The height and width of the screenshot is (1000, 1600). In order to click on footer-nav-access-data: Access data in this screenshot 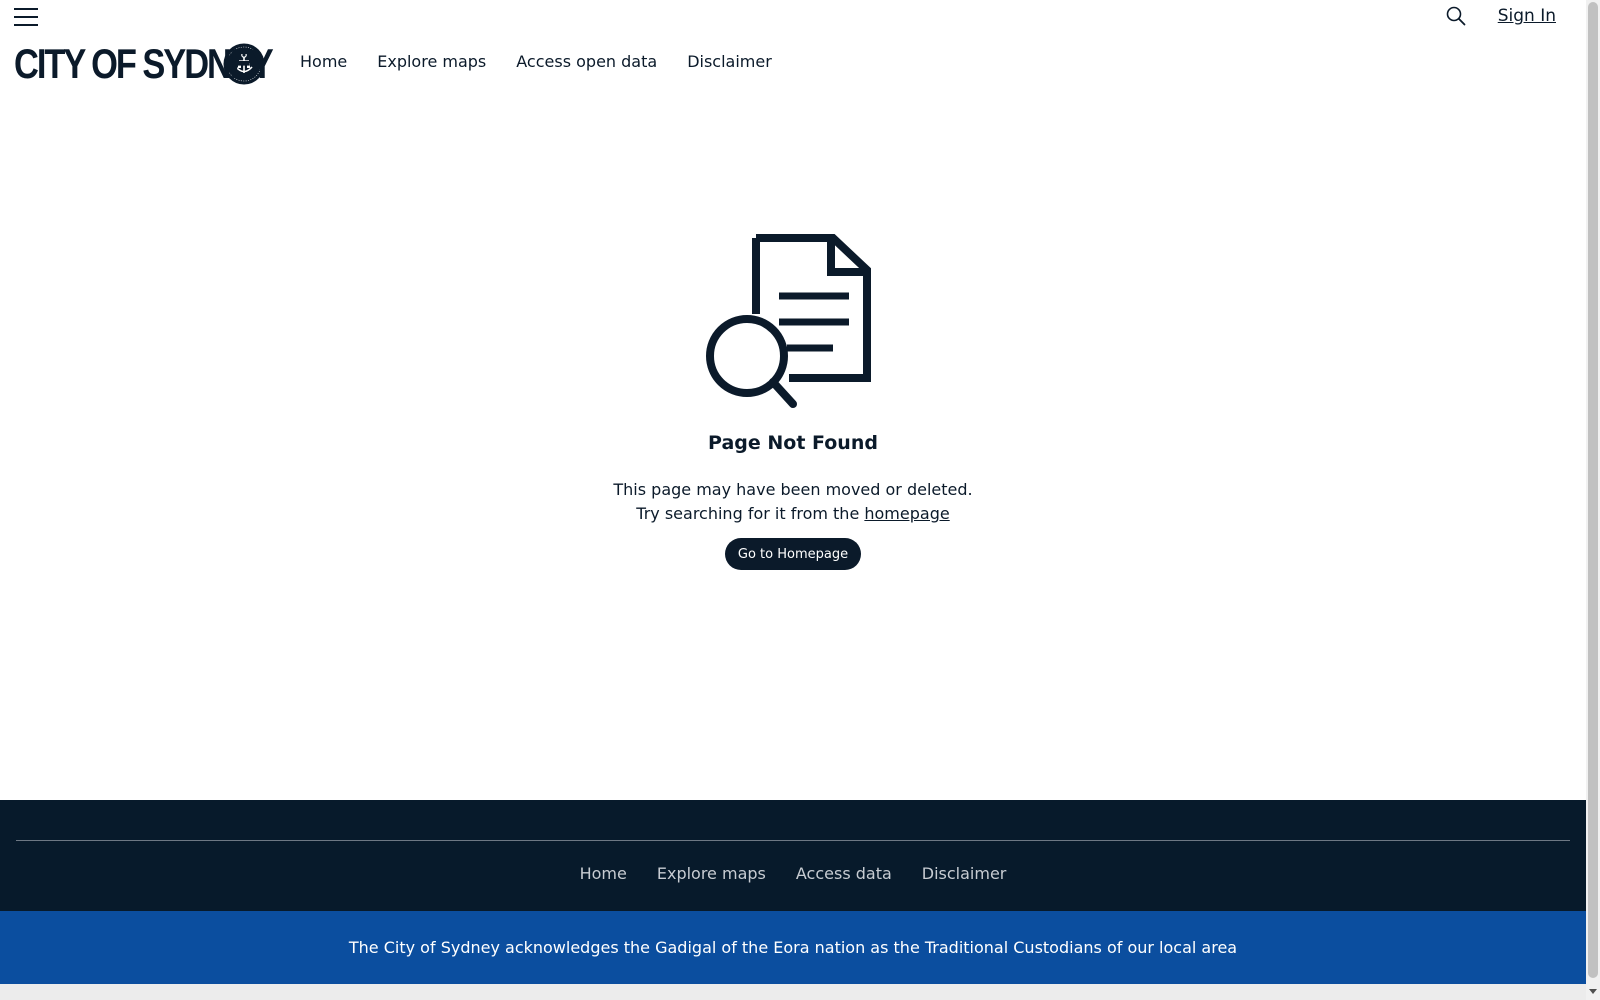, I will do `click(844, 873)`.